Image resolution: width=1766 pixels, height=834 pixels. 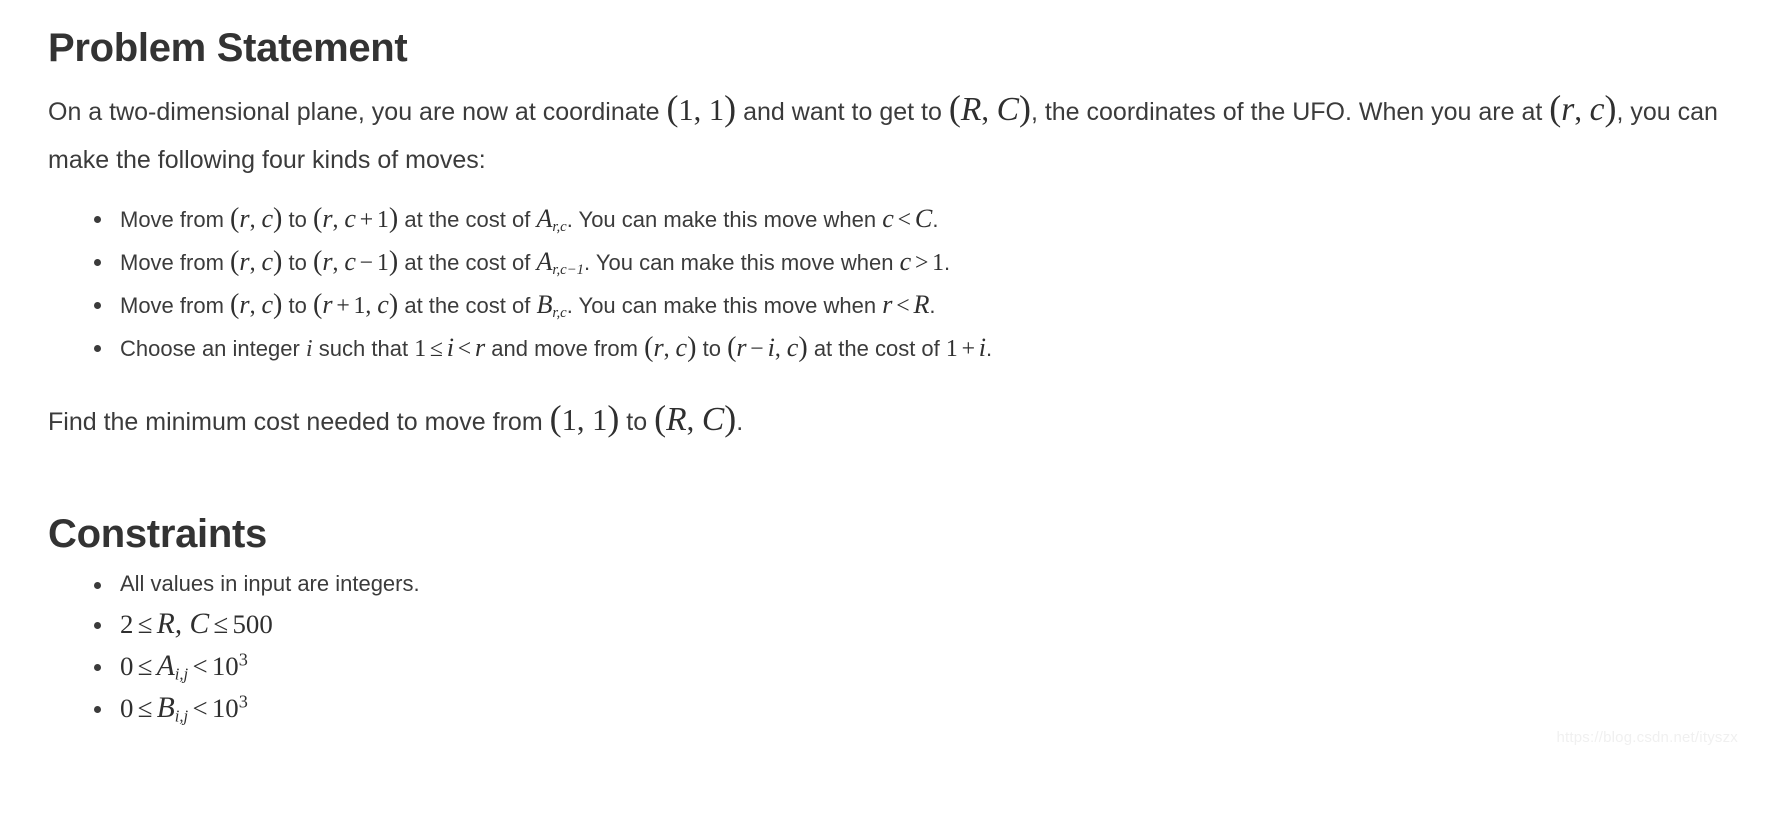 I want to click on constraint3-lhs: 0, so click(x=127, y=666).